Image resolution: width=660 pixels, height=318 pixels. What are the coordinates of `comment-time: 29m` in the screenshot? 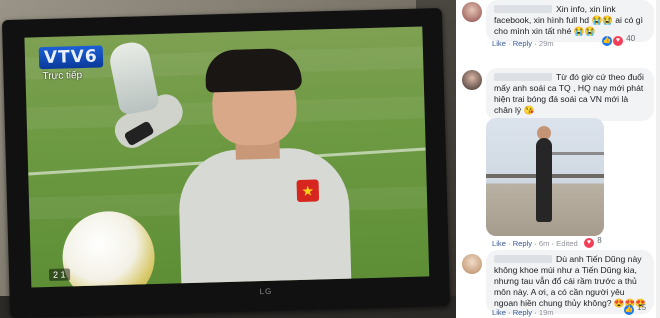 It's located at (546, 43).